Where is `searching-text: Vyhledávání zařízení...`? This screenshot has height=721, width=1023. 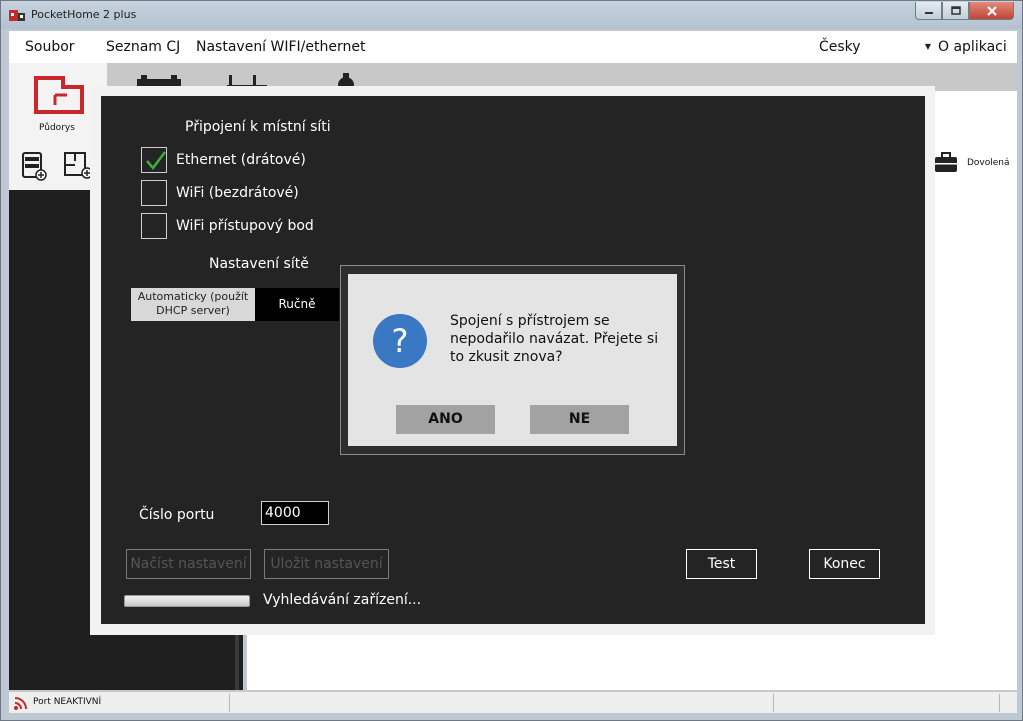
searching-text: Vyhledávání zařízení... is located at coordinates (342, 600).